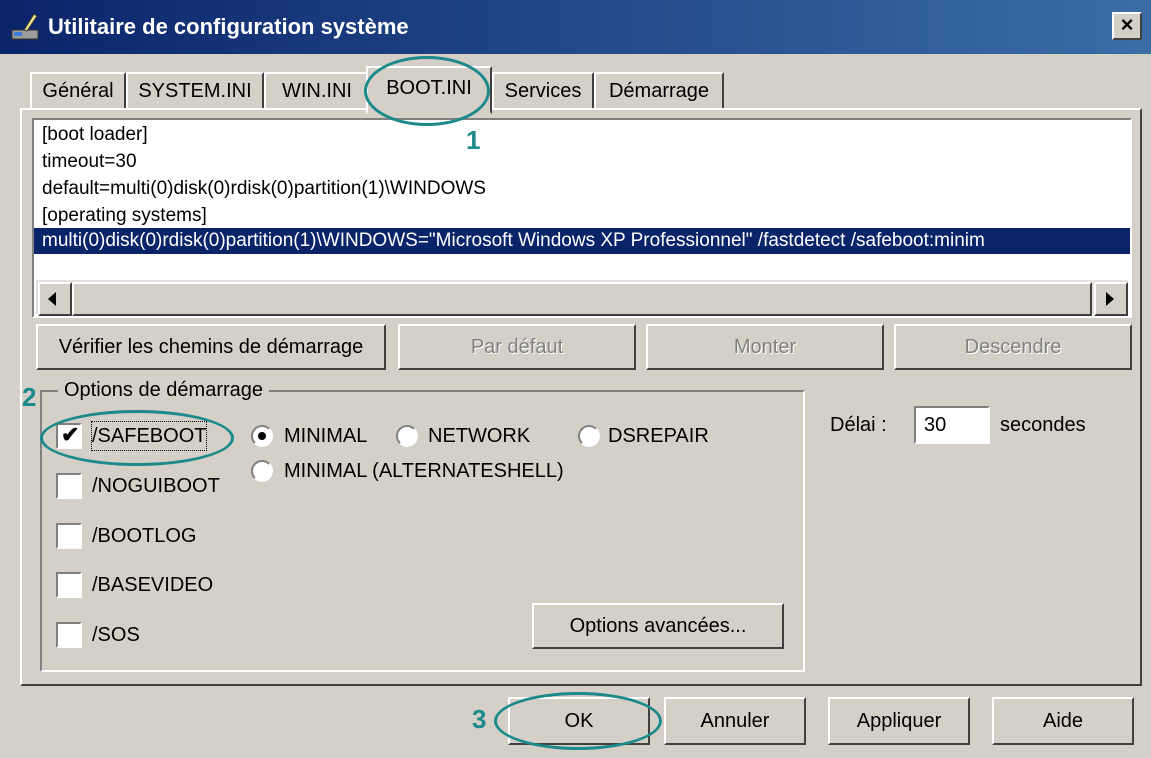  Describe the element at coordinates (659, 91) in the screenshot. I see `tab-demarrage: Démarrage` at that location.